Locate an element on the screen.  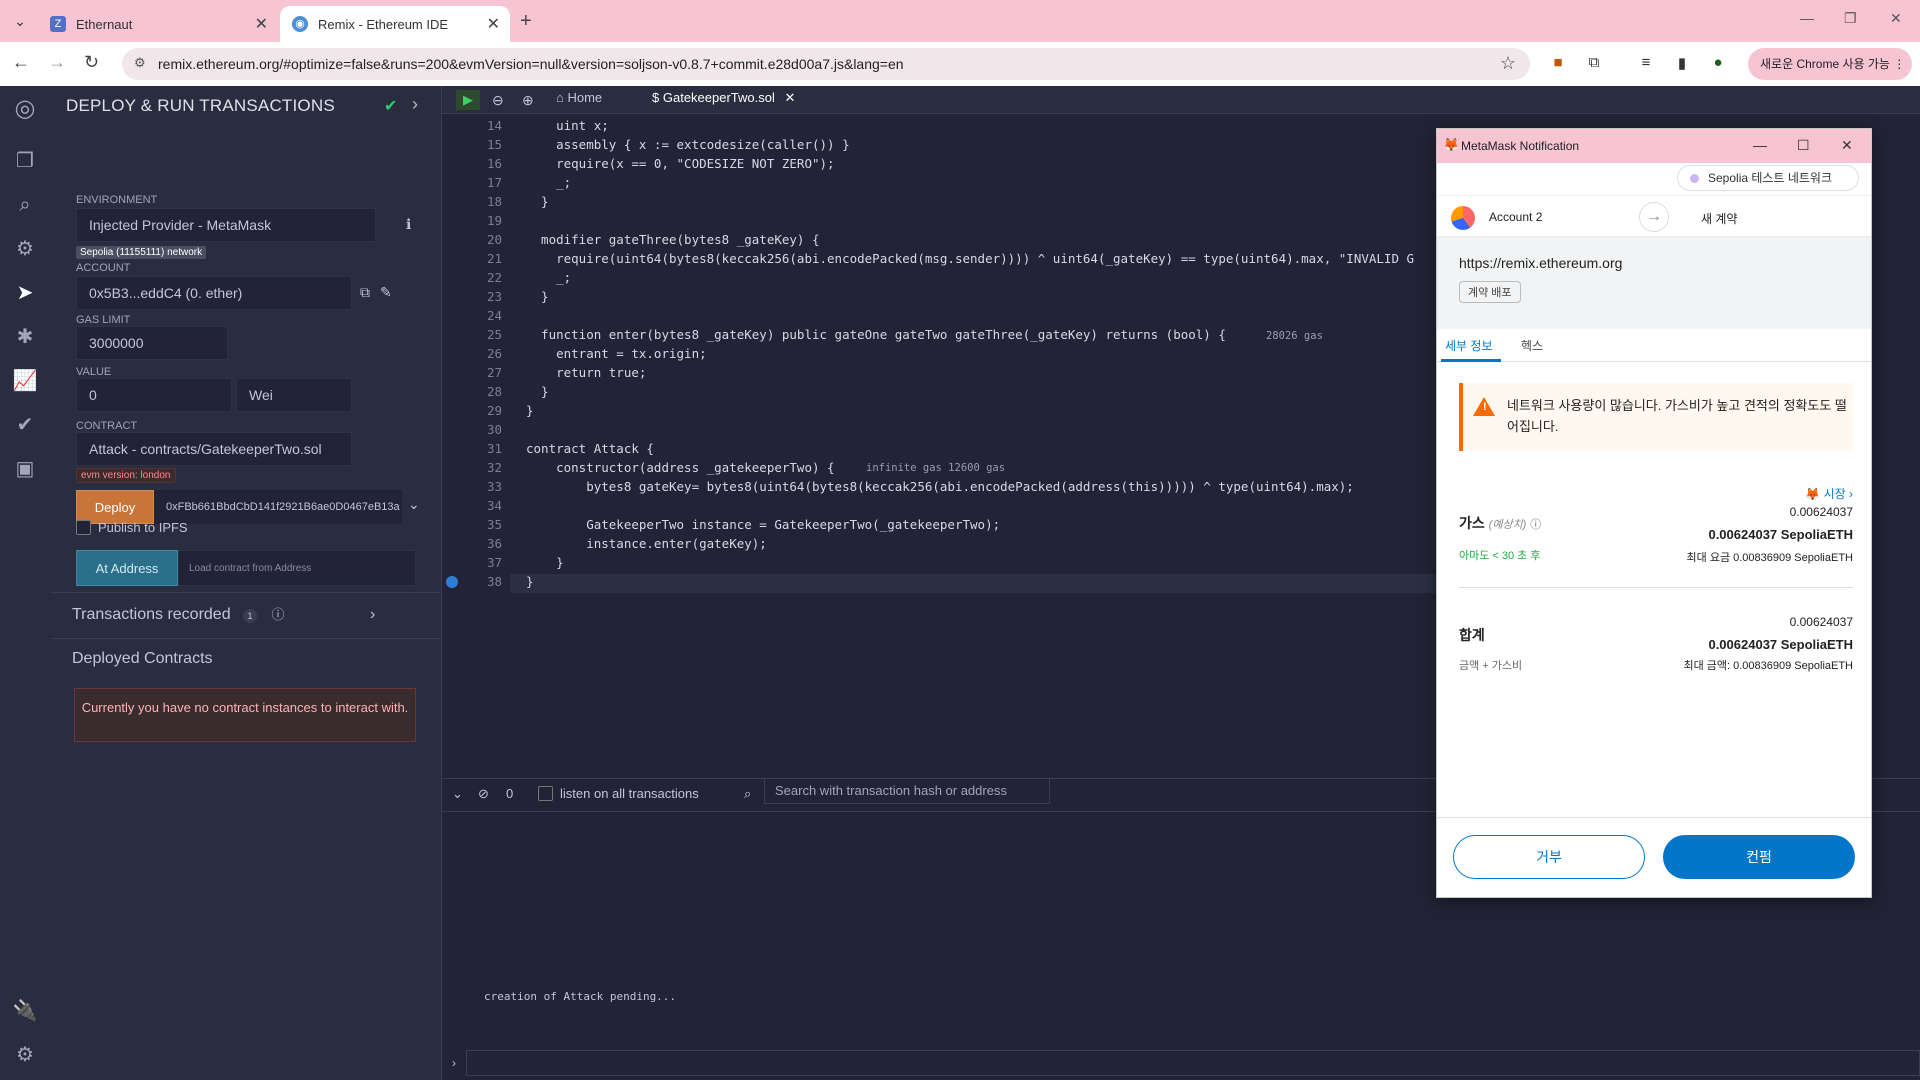
extensions-icon: ⧉ is located at coordinates (1594, 64).